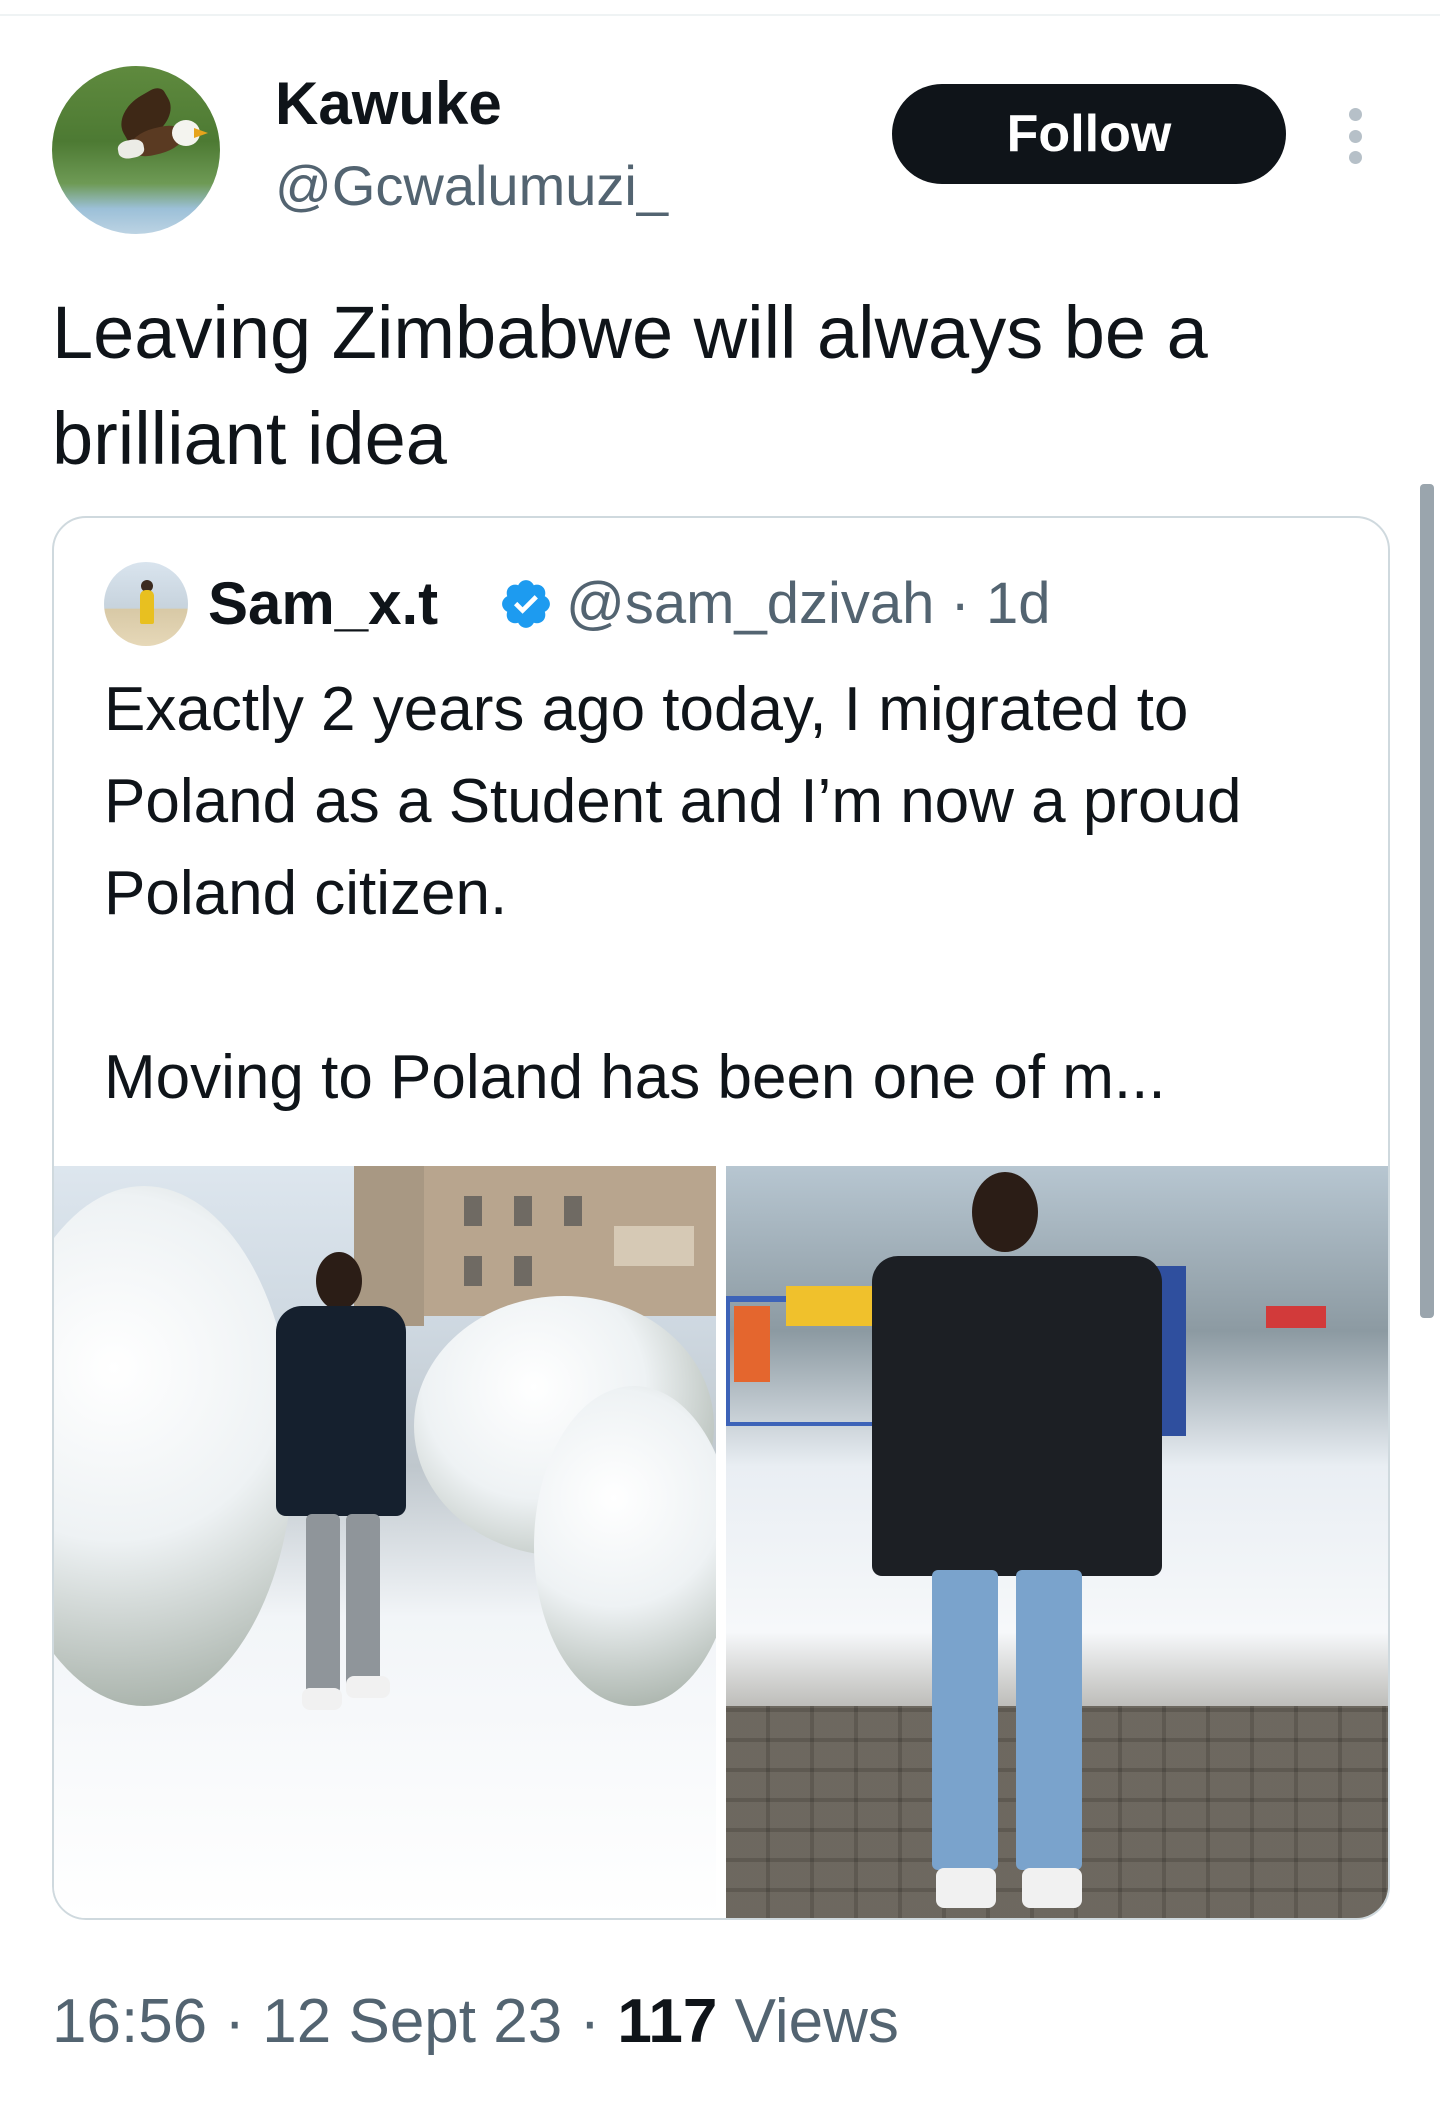  I want to click on tweet-meta: 16:56 · 12 Sept 23 · 117 Views, so click(475, 2022).